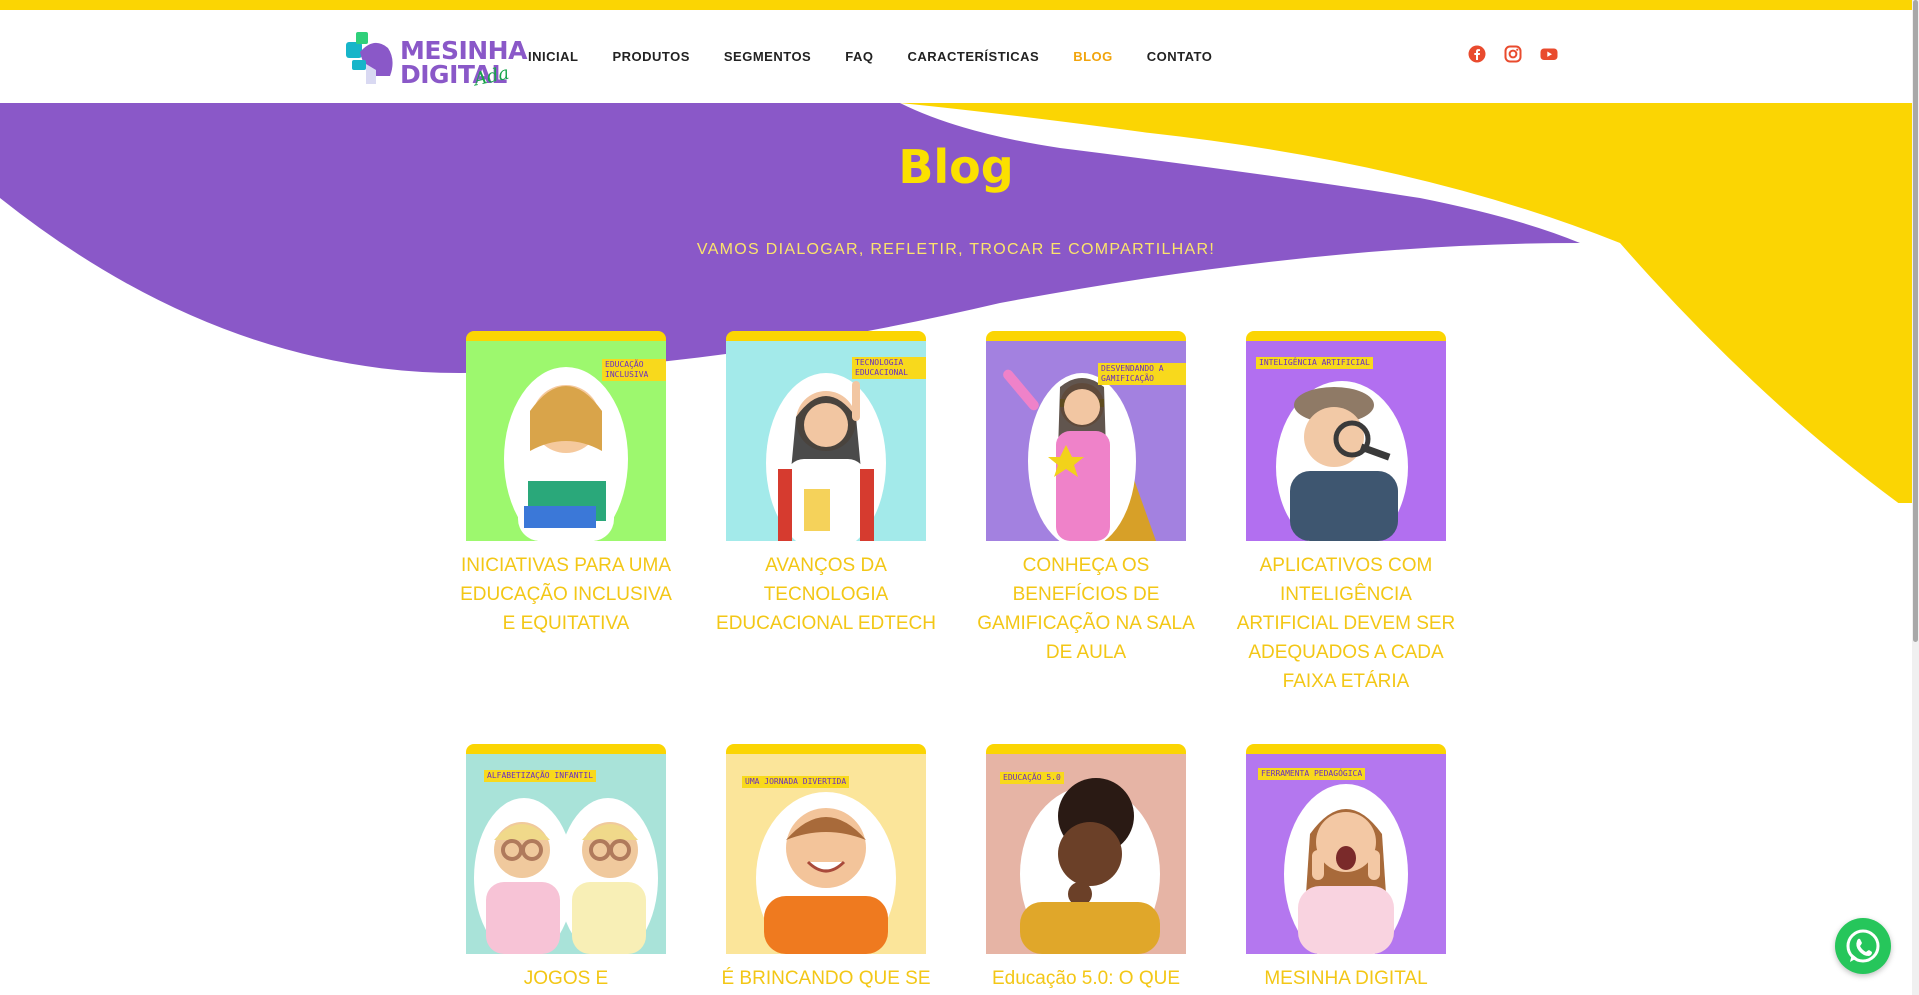 The width and height of the screenshot is (1919, 995). Describe the element at coordinates (1142, 374) in the screenshot. I see `post-category-badge: DESVENDANDO A GAMIFICAÇÃO` at that location.